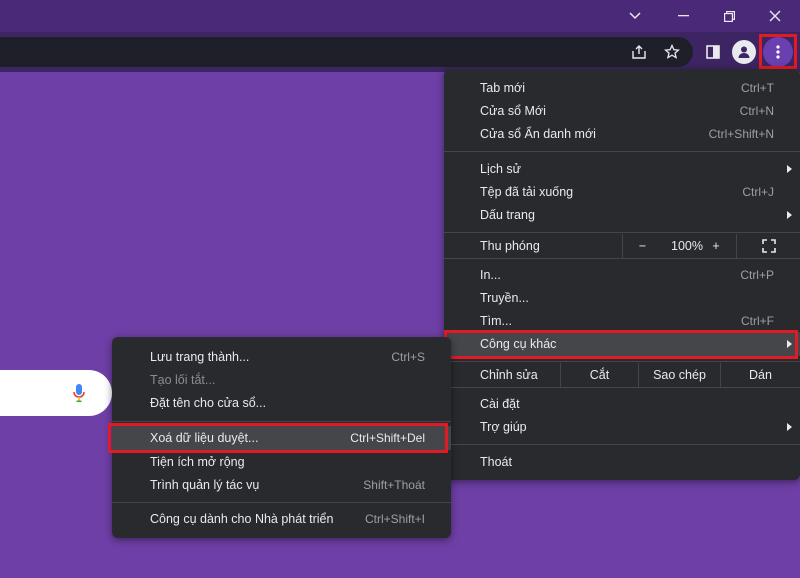 The width and height of the screenshot is (800, 578). I want to click on fullscreen-button, so click(768, 246).